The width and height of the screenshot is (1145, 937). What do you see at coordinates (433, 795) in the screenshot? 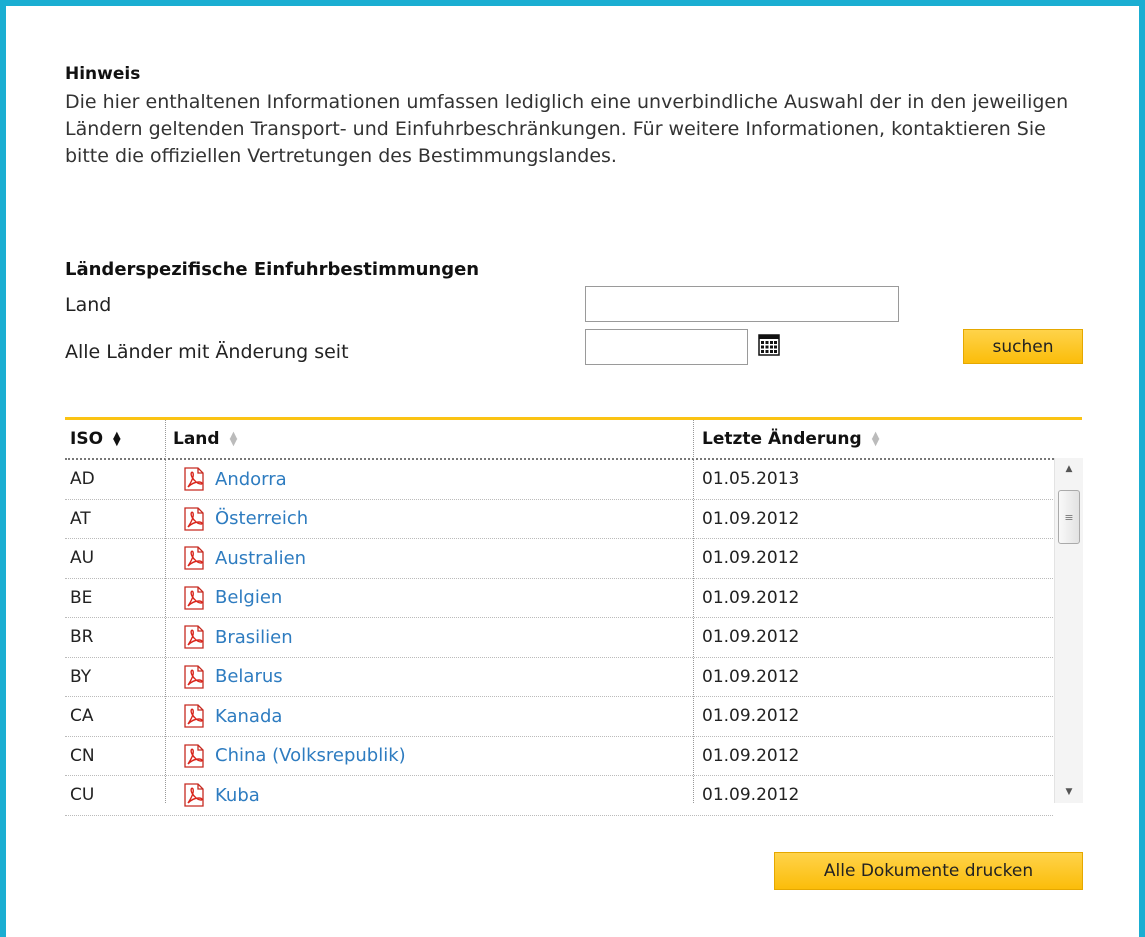
I see `country-cell: Kuba` at bounding box center [433, 795].